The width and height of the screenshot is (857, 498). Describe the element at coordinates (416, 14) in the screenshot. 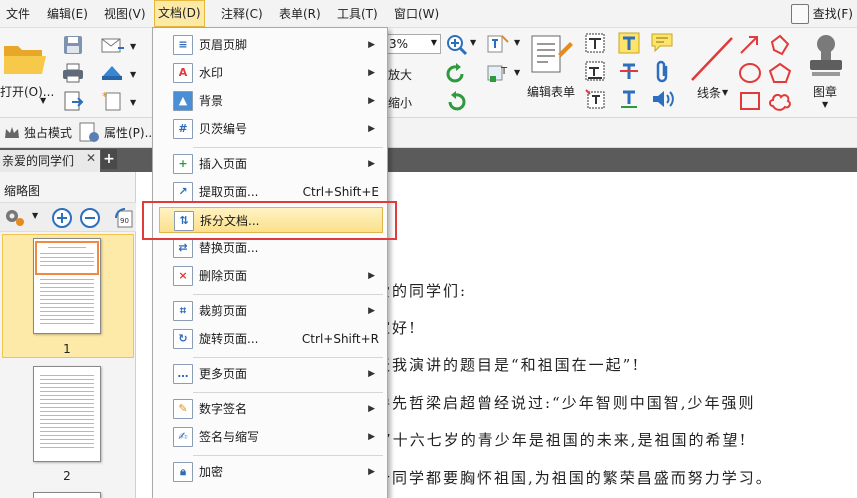

I see `menu-window: 窗口(W)` at that location.